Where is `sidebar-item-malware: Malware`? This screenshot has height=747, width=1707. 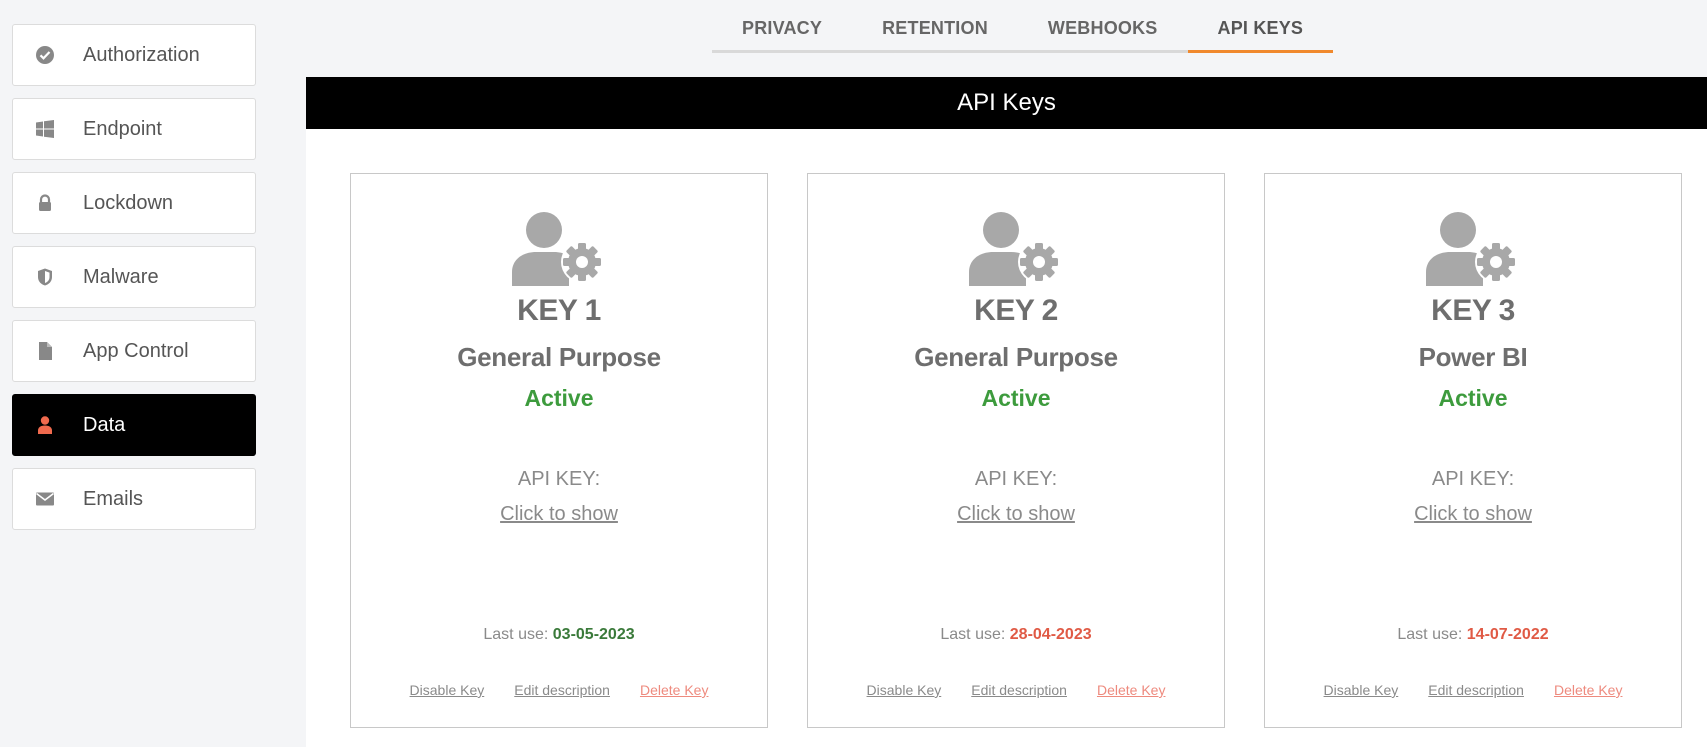 sidebar-item-malware: Malware is located at coordinates (134, 277).